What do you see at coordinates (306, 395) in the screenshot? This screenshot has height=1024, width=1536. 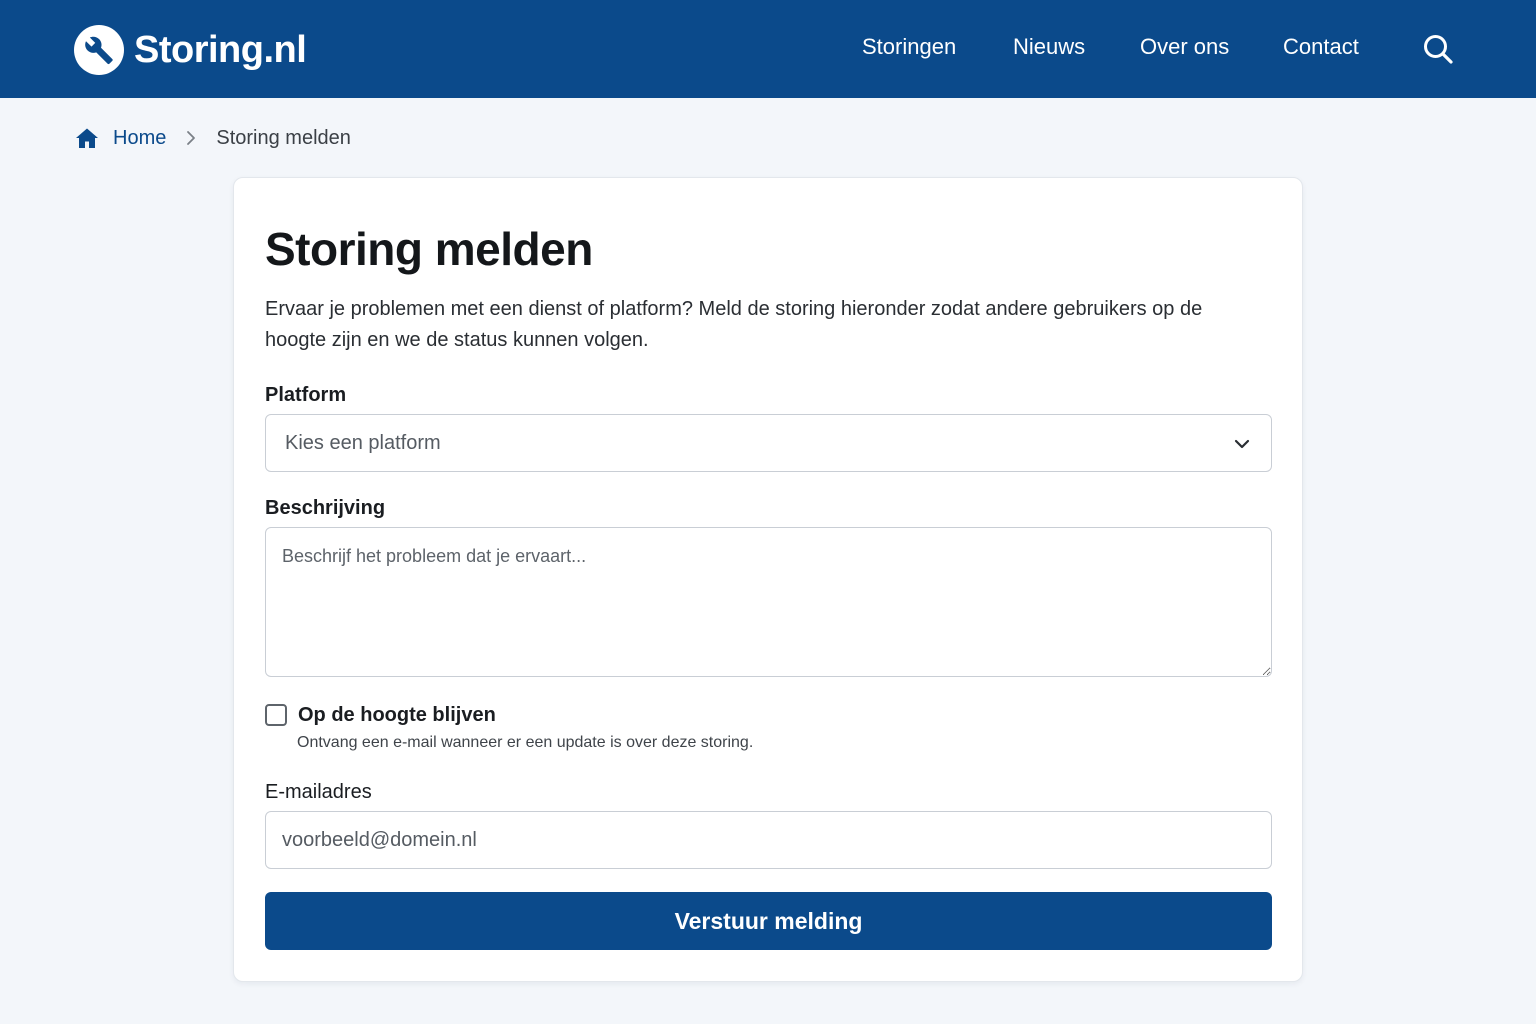 I see `platform-label: Platform` at bounding box center [306, 395].